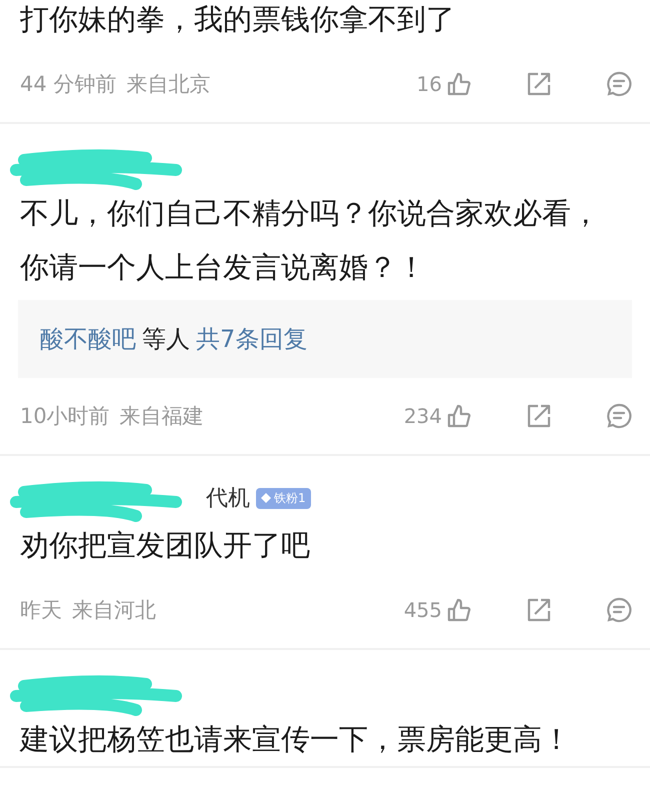  I want to click on comment-text: 劝你把宣发团队开了吧, so click(165, 545).